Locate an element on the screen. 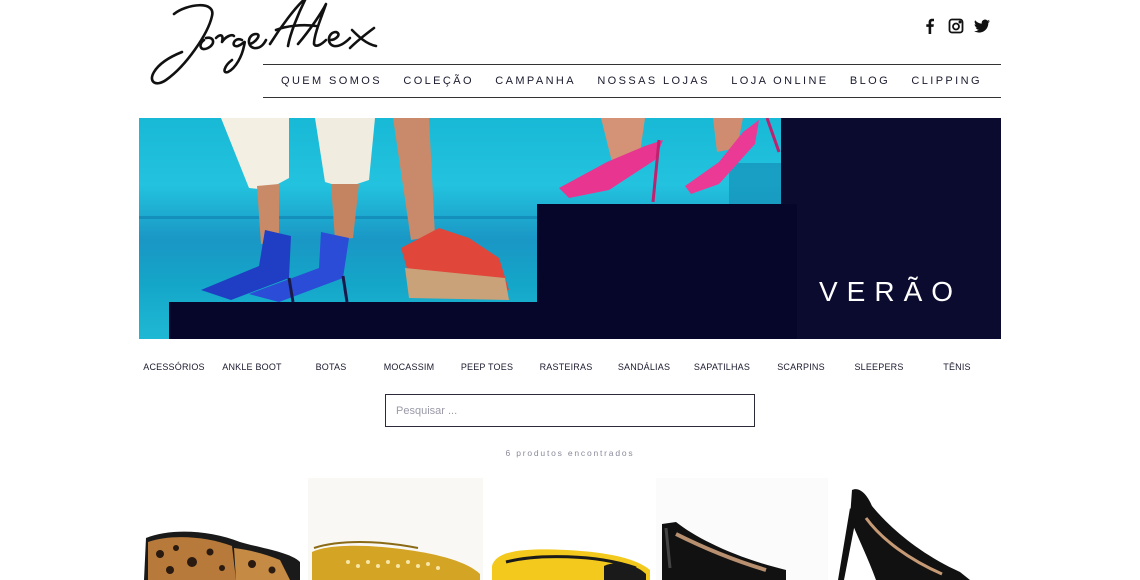 This screenshot has width=1140, height=580. hero-title: VERÃO is located at coordinates (891, 291).